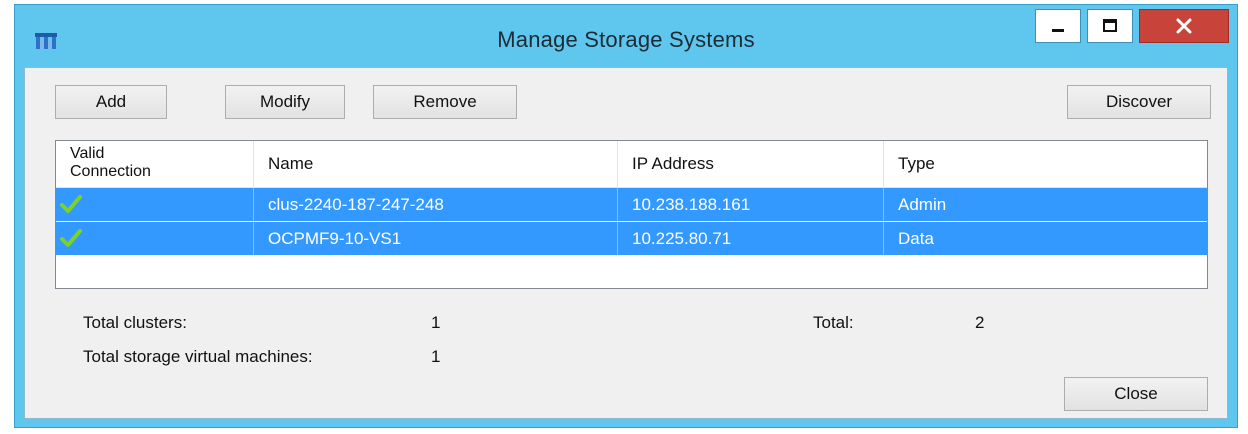 The width and height of the screenshot is (1248, 434). What do you see at coordinates (436, 356) in the screenshot?
I see `total-svms-value: 1` at bounding box center [436, 356].